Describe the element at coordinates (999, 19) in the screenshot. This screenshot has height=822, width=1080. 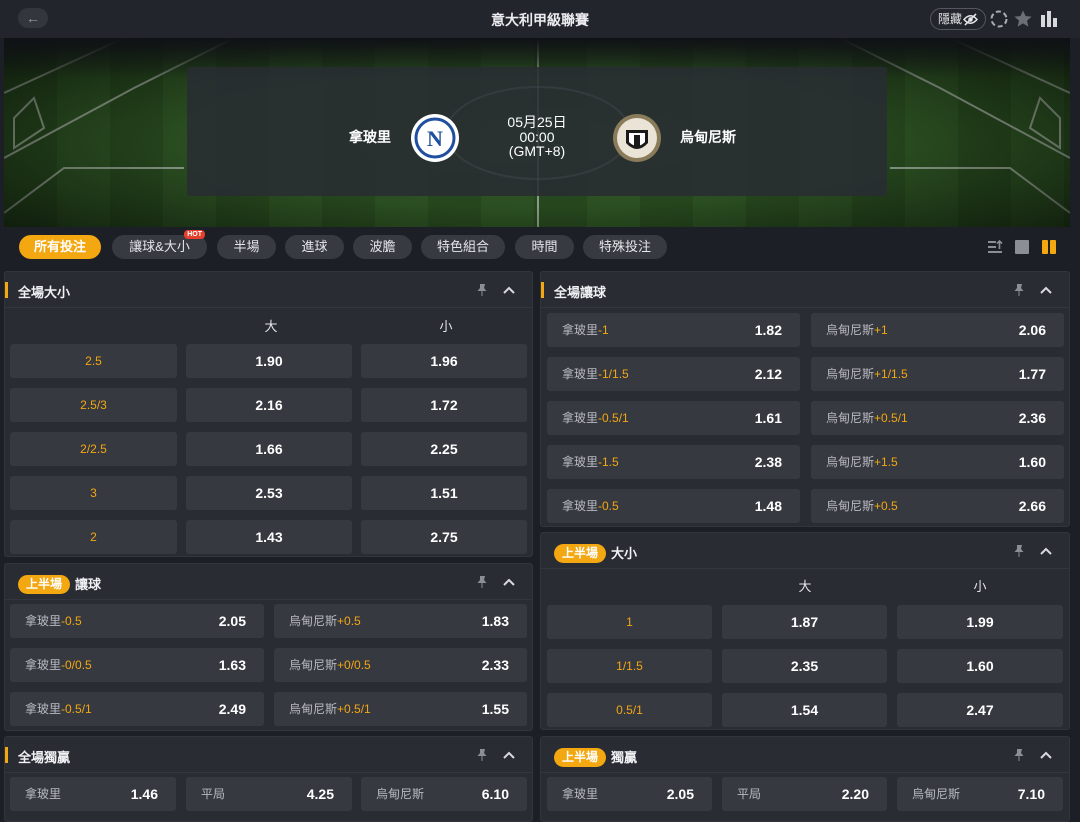
I see `refresh-icon` at that location.